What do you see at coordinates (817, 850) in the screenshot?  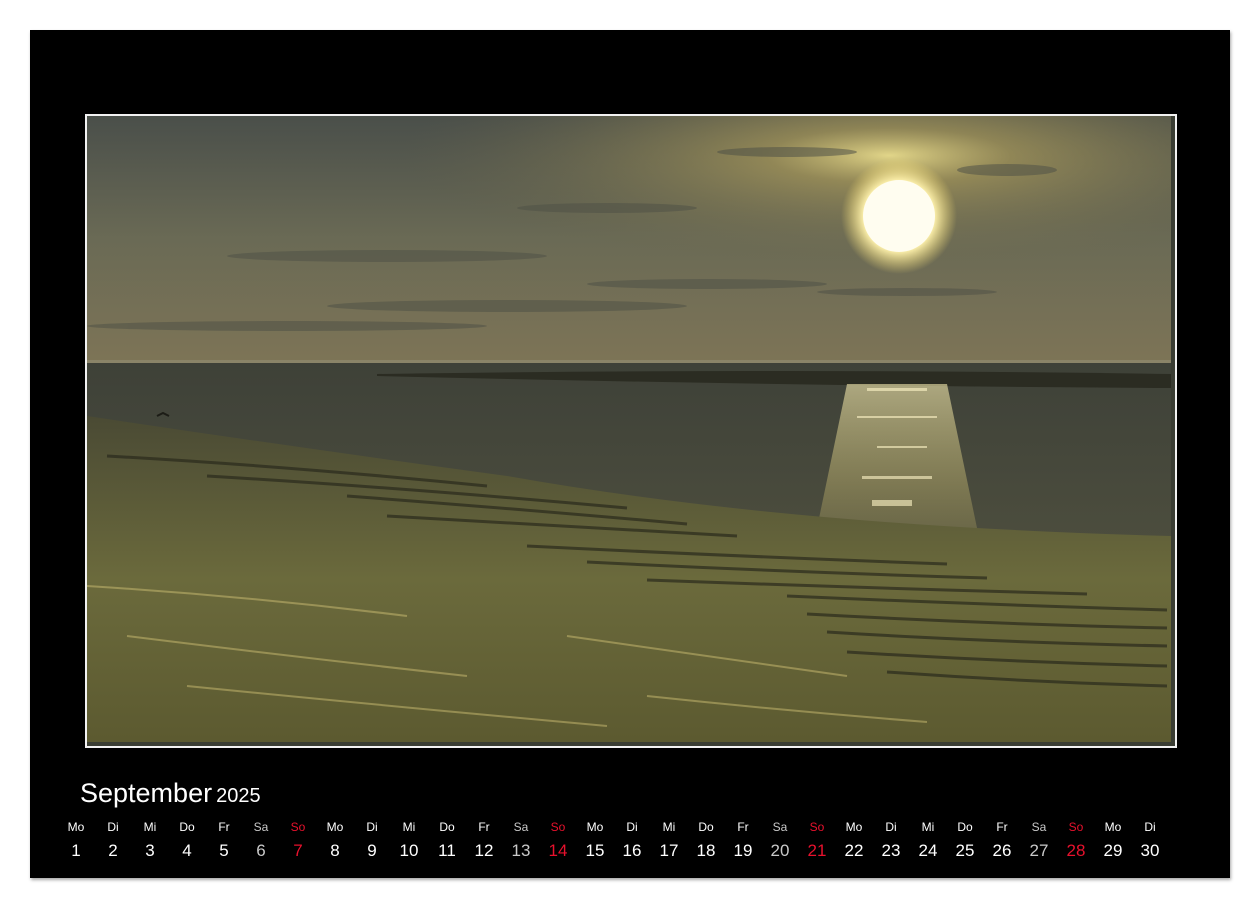 I see `date-number: 21` at bounding box center [817, 850].